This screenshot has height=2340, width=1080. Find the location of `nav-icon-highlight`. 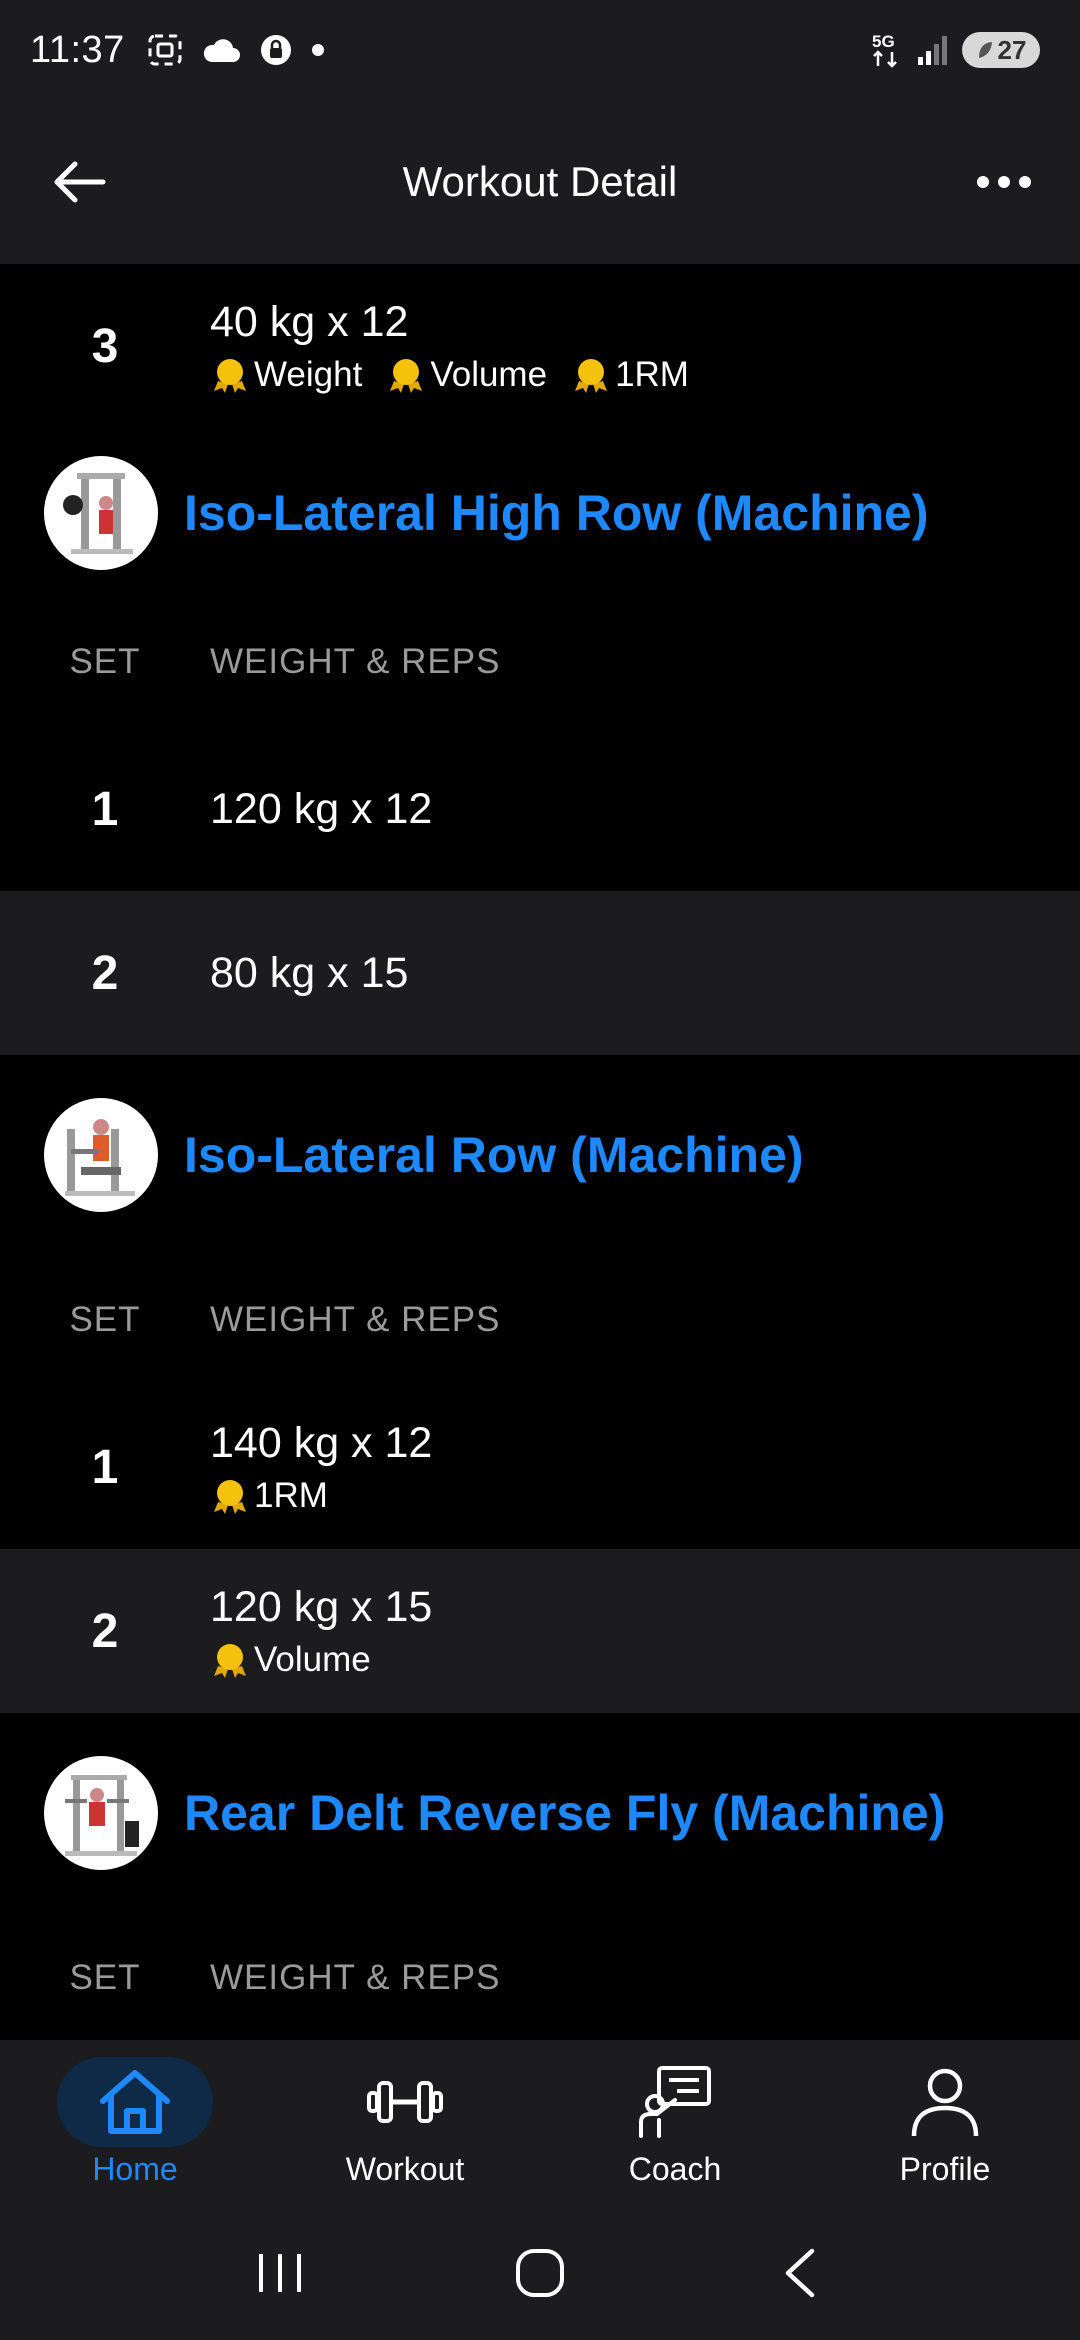

nav-icon-highlight is located at coordinates (135, 2102).